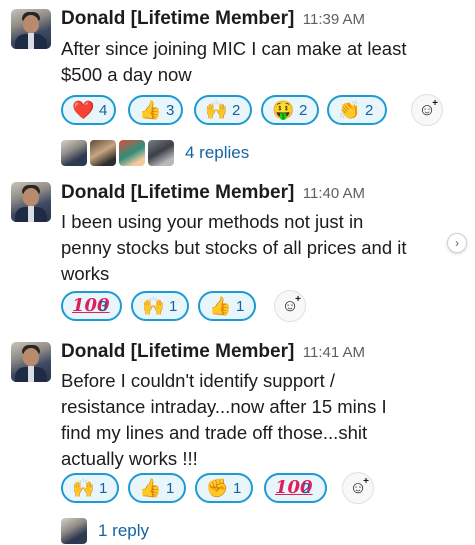 The width and height of the screenshot is (475, 545). I want to click on reaction-money-mouth: 🤑 2, so click(290, 110).